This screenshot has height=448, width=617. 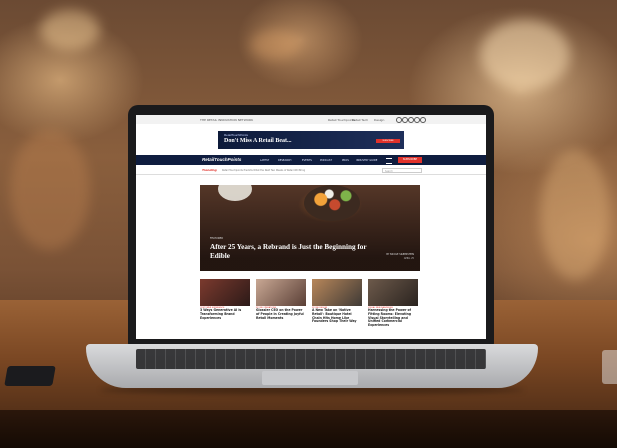 I want to click on top-link-c: Design, so click(x=379, y=120).